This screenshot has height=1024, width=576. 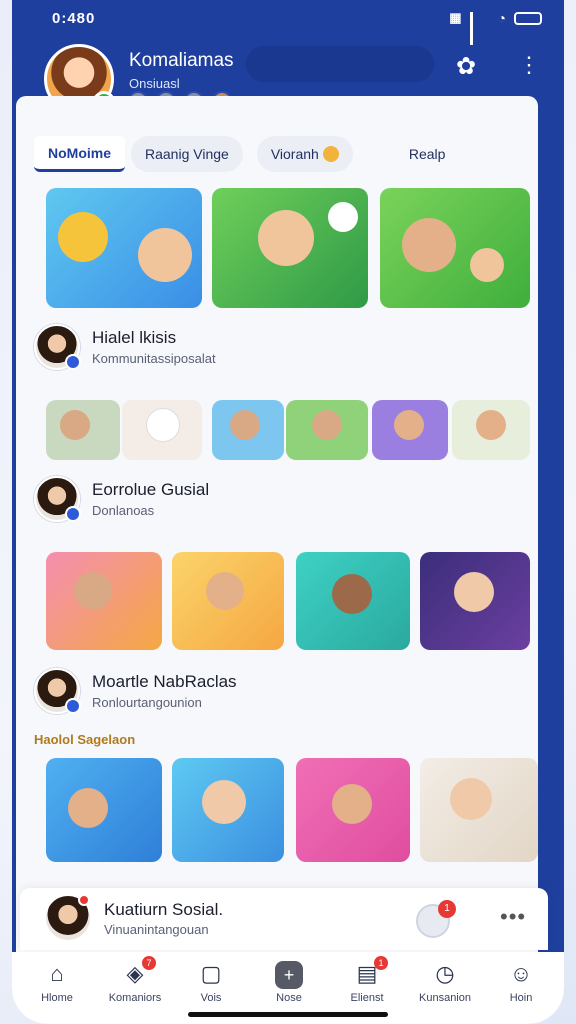 I want to click on emoji-icon, so click(x=330, y=154).